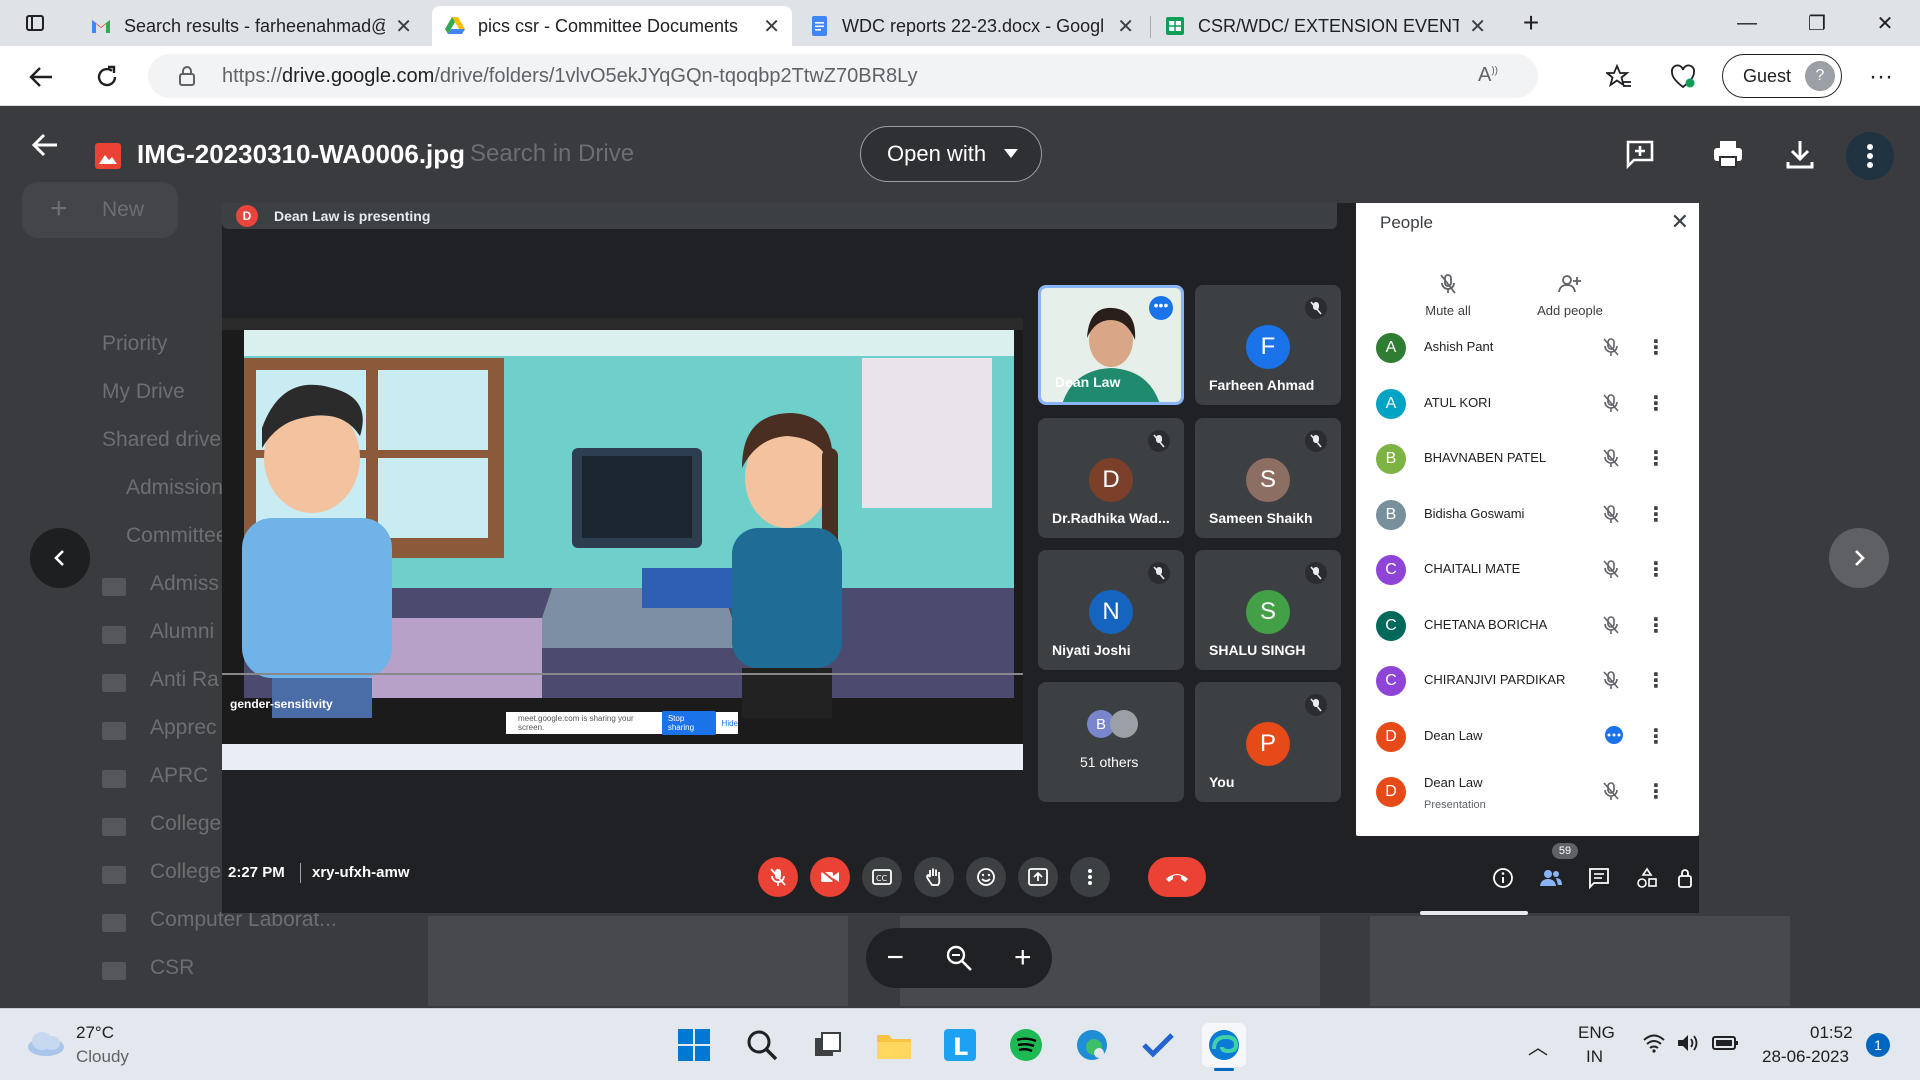 The image size is (1920, 1080). I want to click on participant-avatar: D, so click(1111, 480).